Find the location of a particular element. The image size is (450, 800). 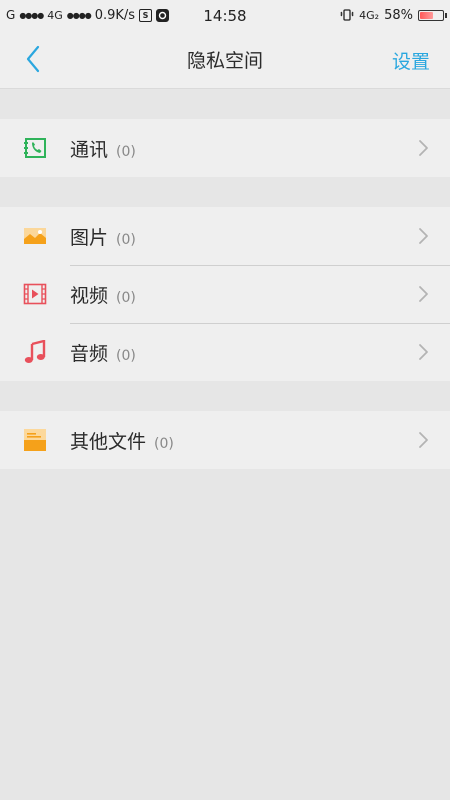

carrier-label: G is located at coordinates (11, 15).